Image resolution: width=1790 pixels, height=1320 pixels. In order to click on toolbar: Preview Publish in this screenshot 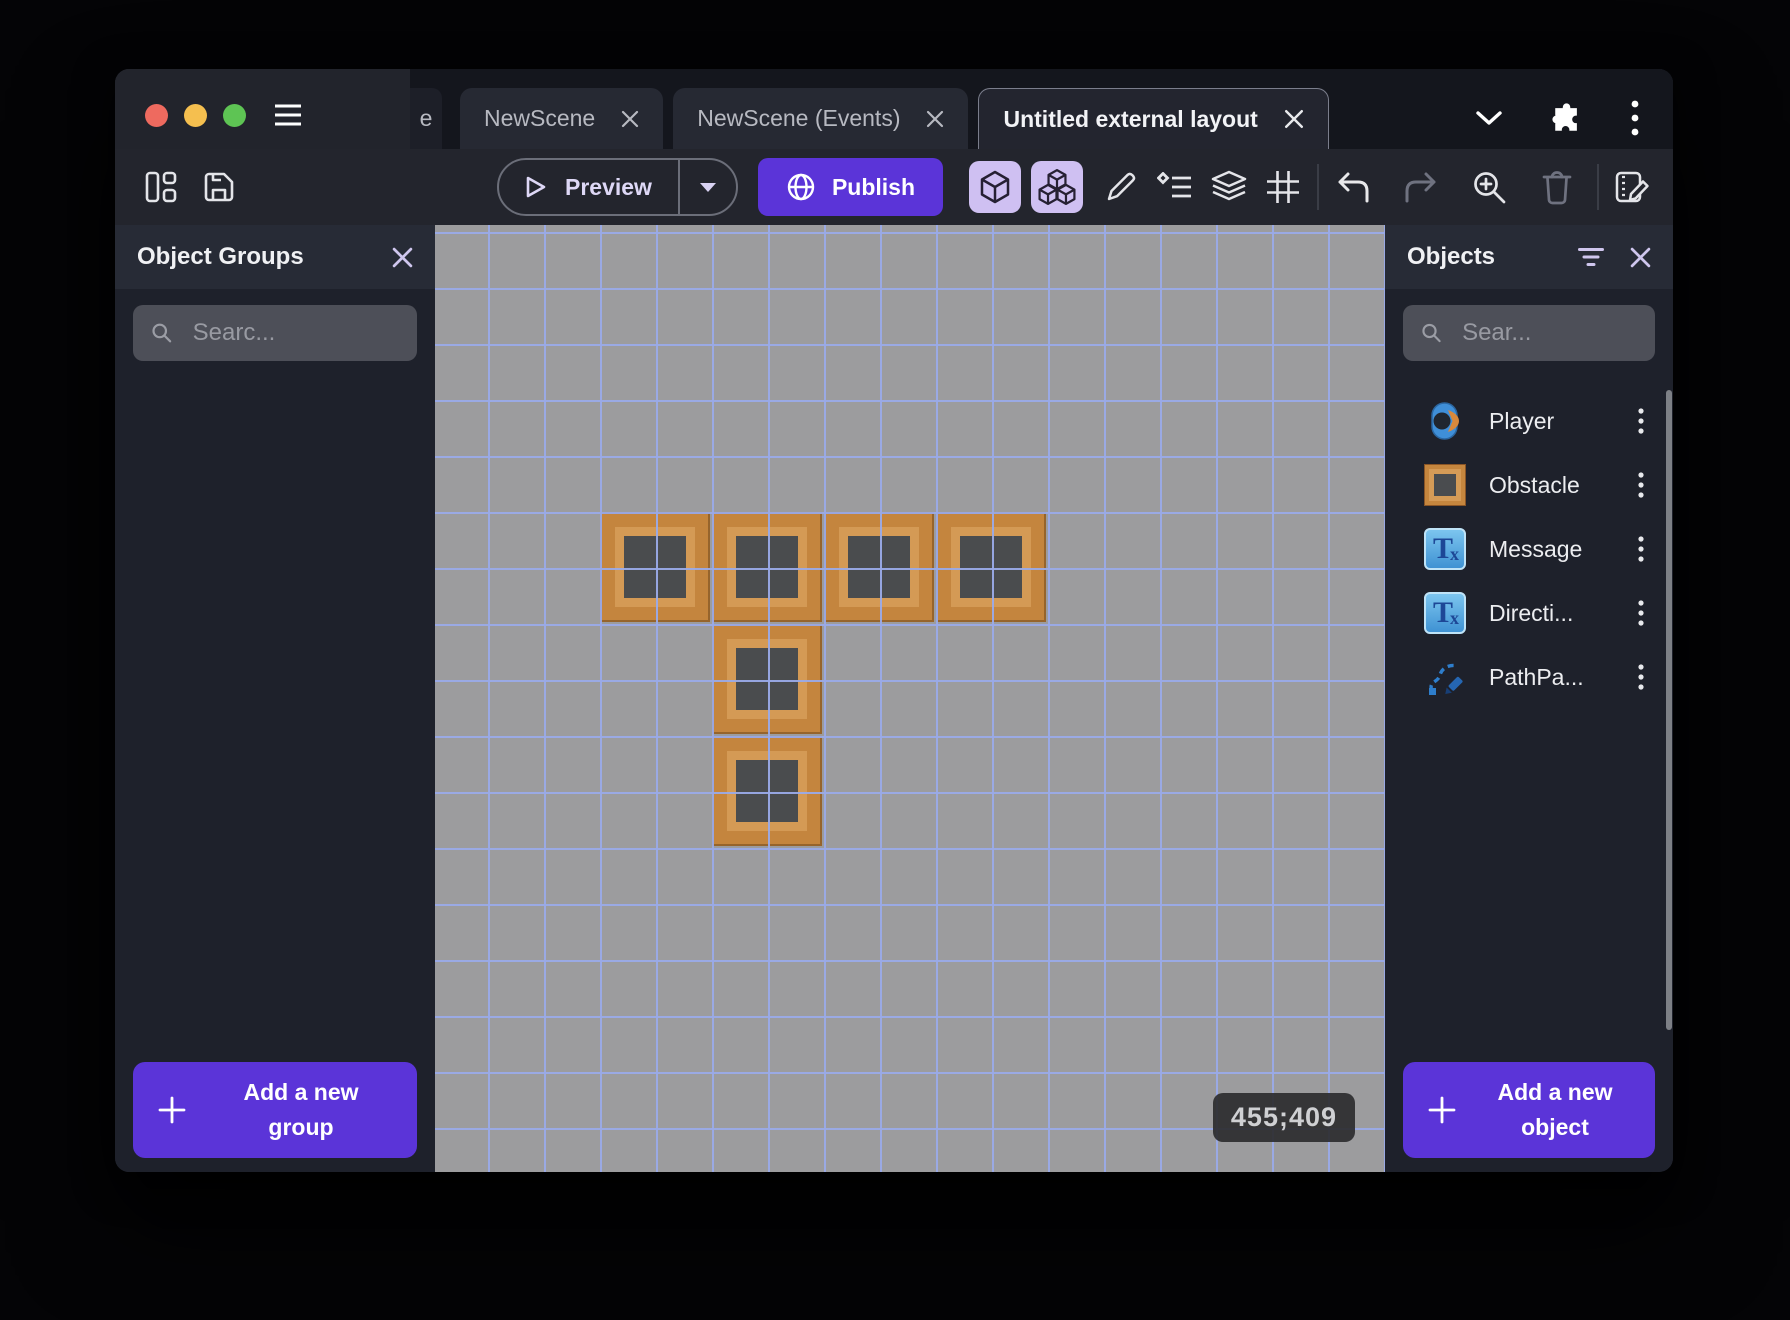, I will do `click(894, 187)`.